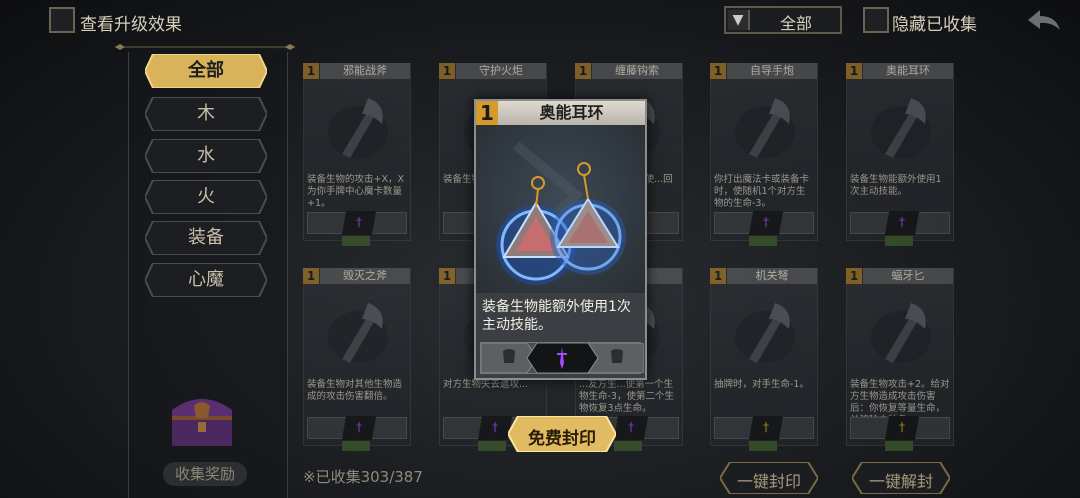  Describe the element at coordinates (571, 113) in the screenshot. I see `popup-card-name: 奥能耳环` at that location.